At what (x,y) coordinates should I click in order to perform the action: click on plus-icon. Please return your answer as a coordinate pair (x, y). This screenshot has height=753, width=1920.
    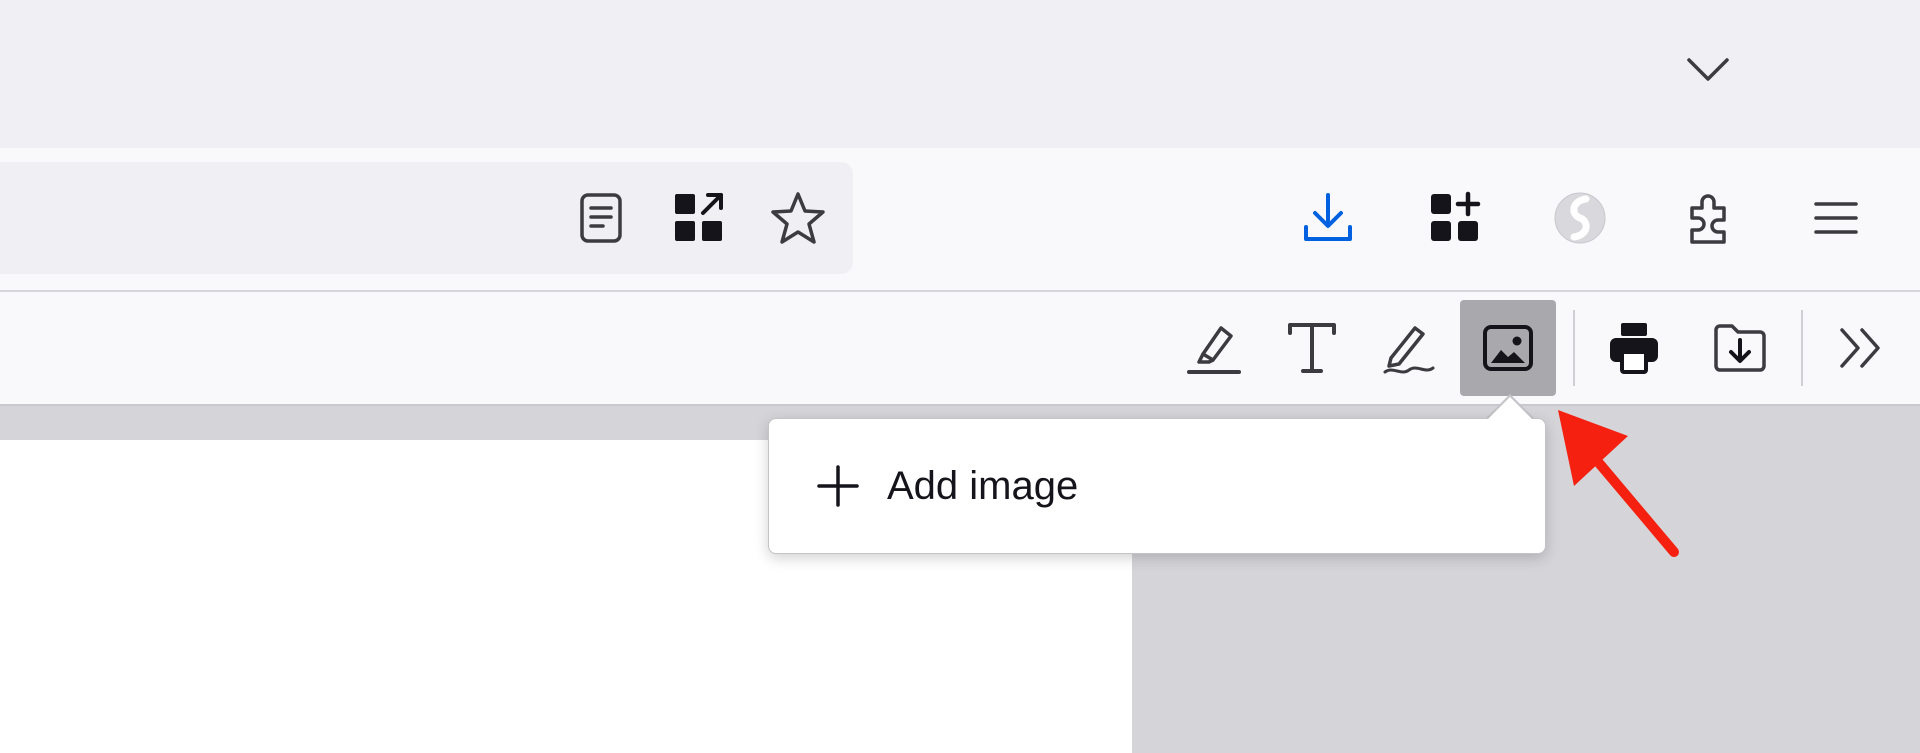
    Looking at the image, I should click on (838, 486).